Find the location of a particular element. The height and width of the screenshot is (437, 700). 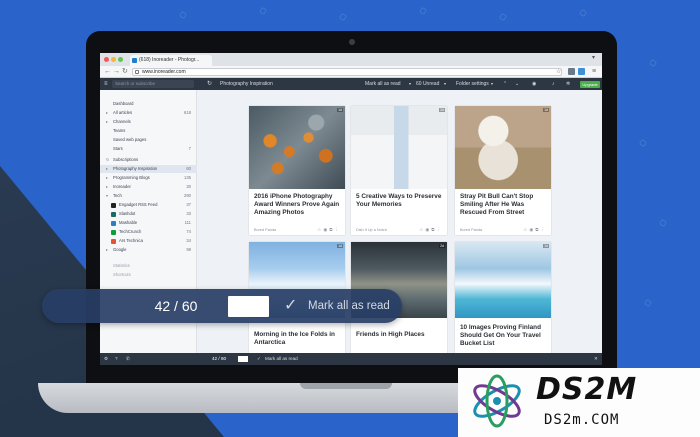

minimize-dot is located at coordinates (113, 59).